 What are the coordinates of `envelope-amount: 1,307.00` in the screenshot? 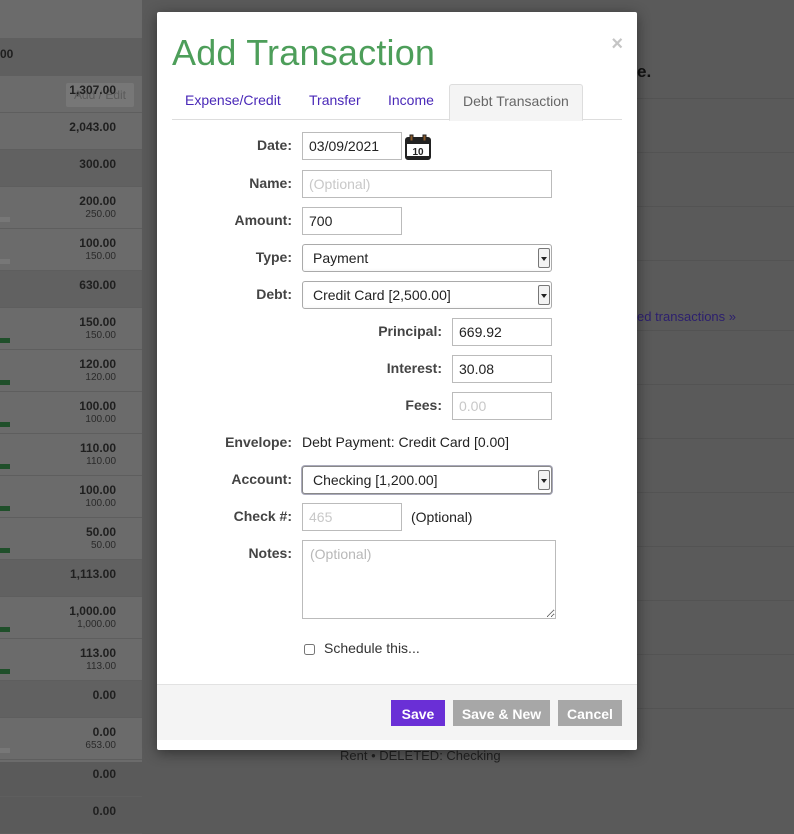 It's located at (92, 90).